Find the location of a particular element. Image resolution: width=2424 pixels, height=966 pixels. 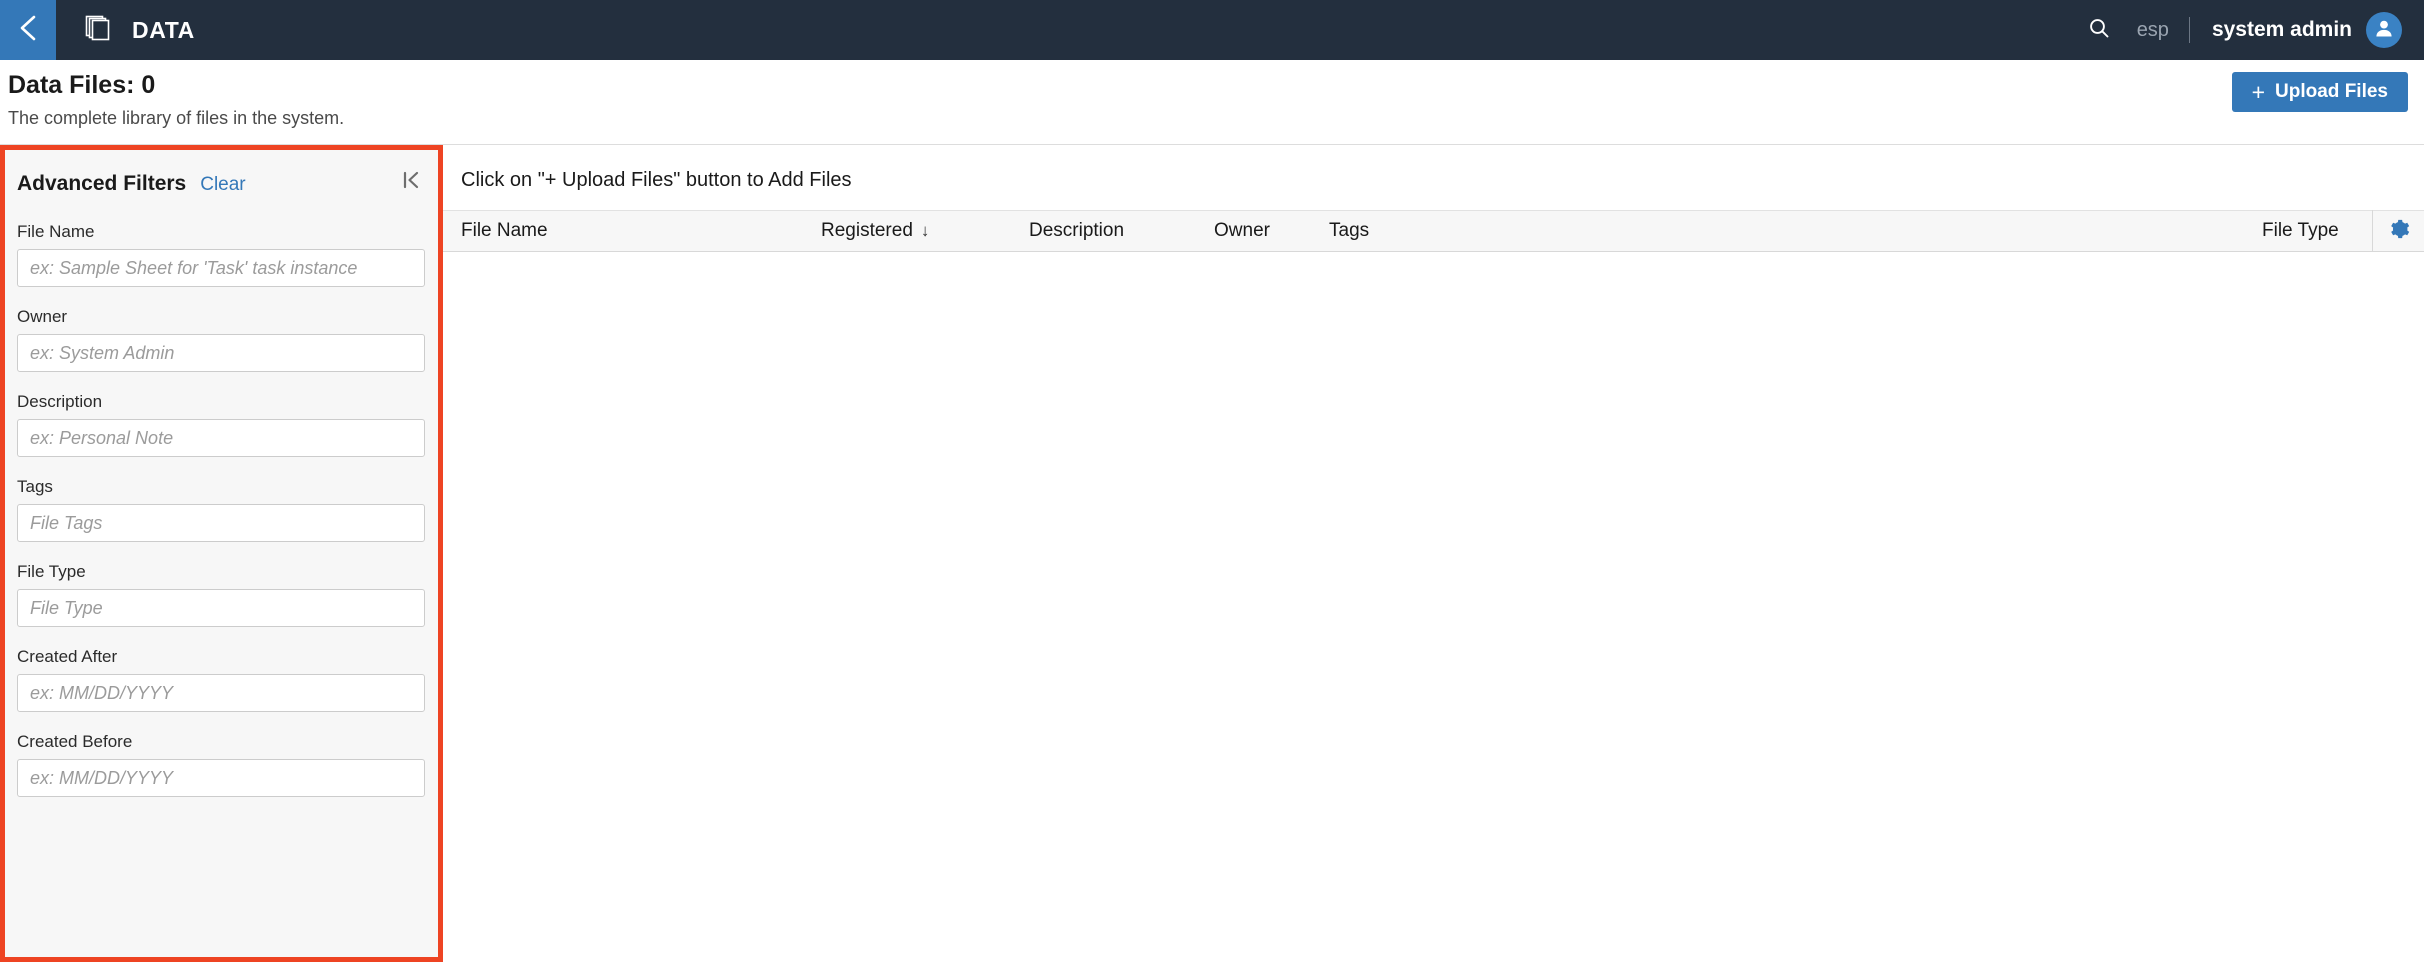

filter-field-tags: Tags is located at coordinates (221, 509).